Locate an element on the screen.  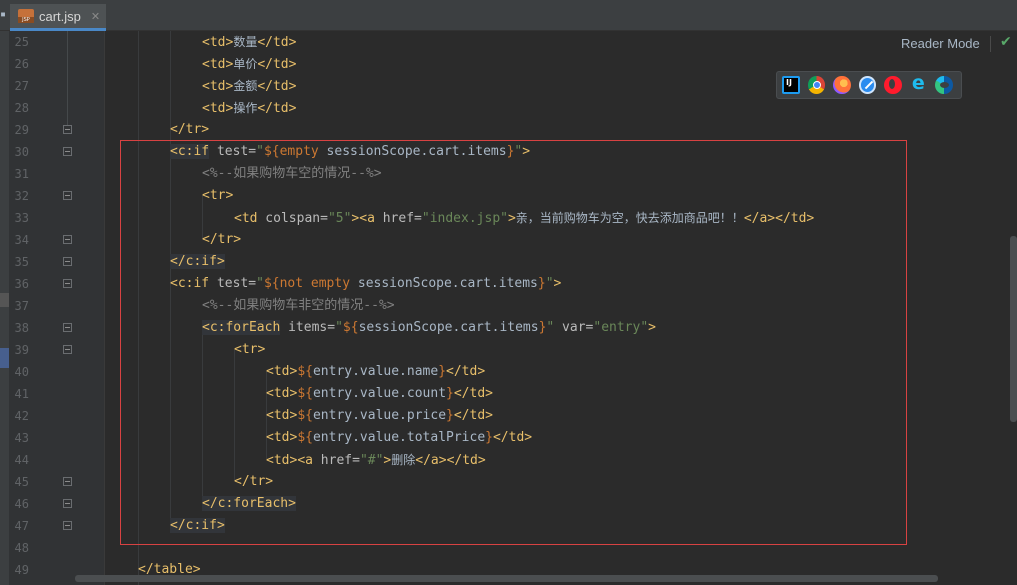
tag: <c:if is located at coordinates (190, 151).